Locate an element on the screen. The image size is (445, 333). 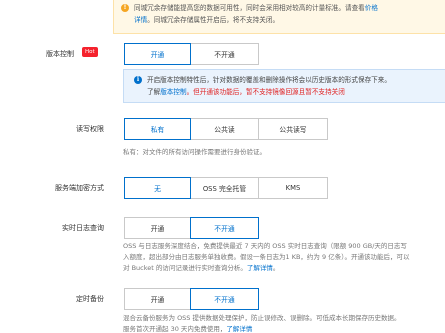
scheduled-backup-help-line2: 服务首次开通起 30 天内免费使用， is located at coordinates (175, 329).